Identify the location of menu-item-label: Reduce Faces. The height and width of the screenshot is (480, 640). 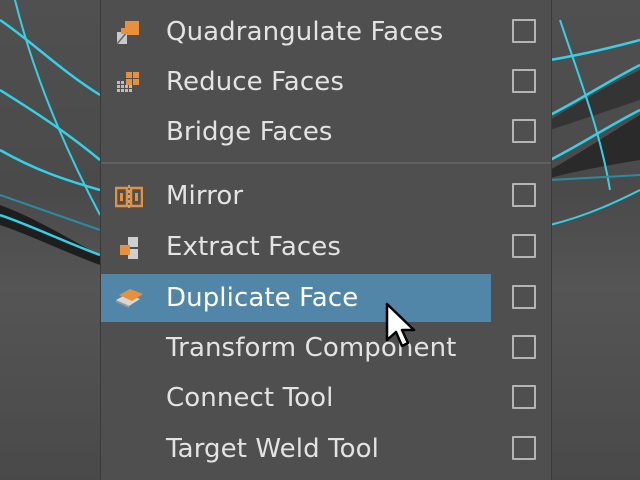
(255, 82).